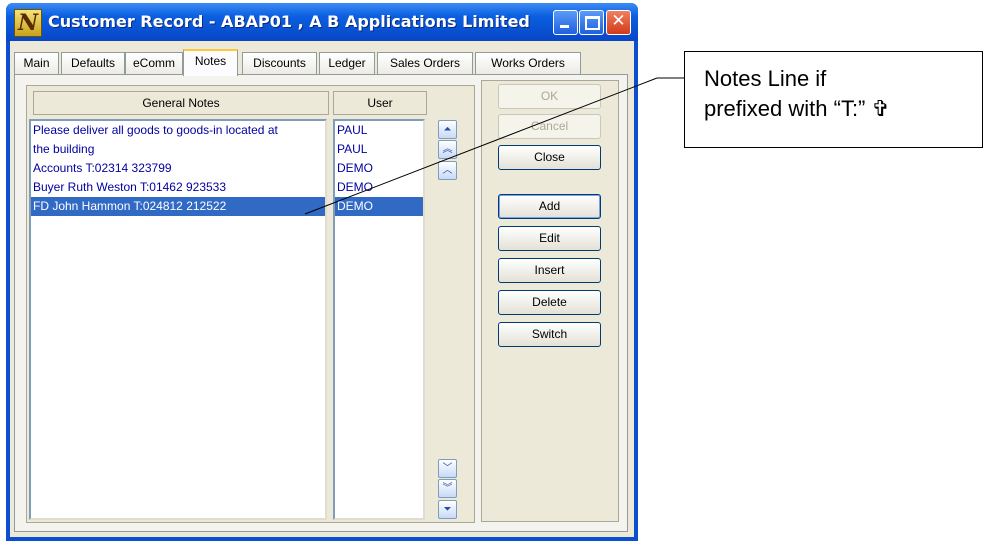 The height and width of the screenshot is (546, 992). I want to click on callout-text: Notes Line if prefixed with “T:” ✞, so click(797, 93).